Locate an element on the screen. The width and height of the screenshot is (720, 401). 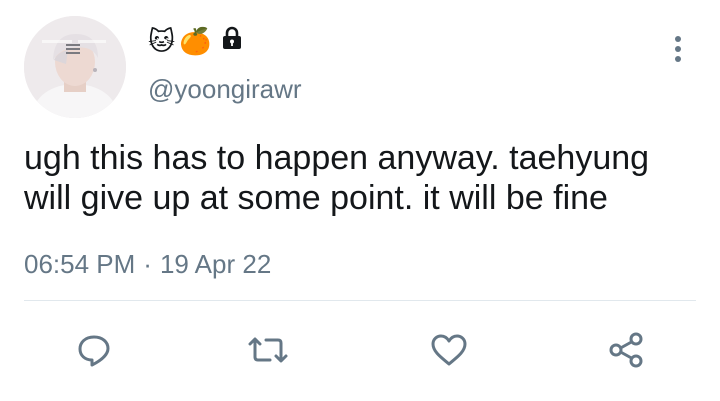
reply-icon is located at coordinates (94, 351).